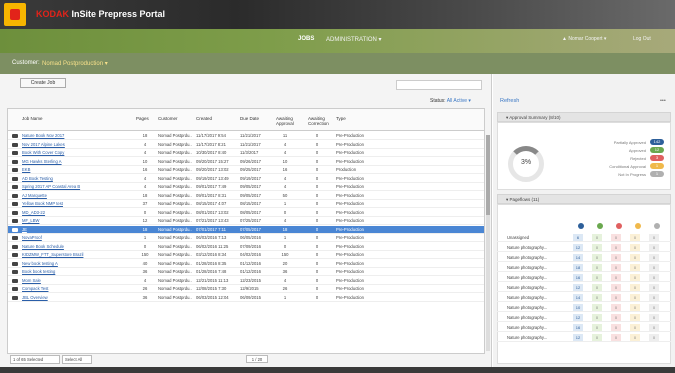  What do you see at coordinates (257, 359) in the screenshot?
I see `page-indicator: 1 / 20` at bounding box center [257, 359].